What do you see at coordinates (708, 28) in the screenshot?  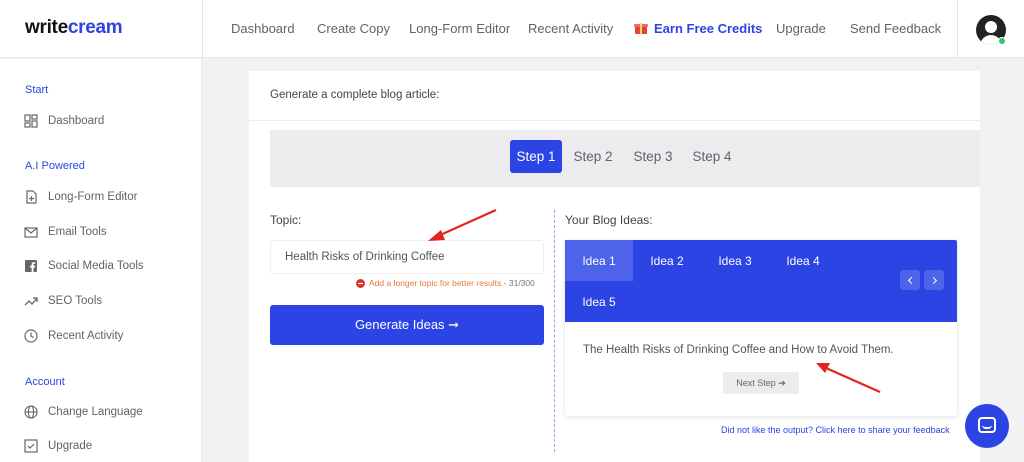 I see `nav-earn-label: Earn Free Credits` at bounding box center [708, 28].